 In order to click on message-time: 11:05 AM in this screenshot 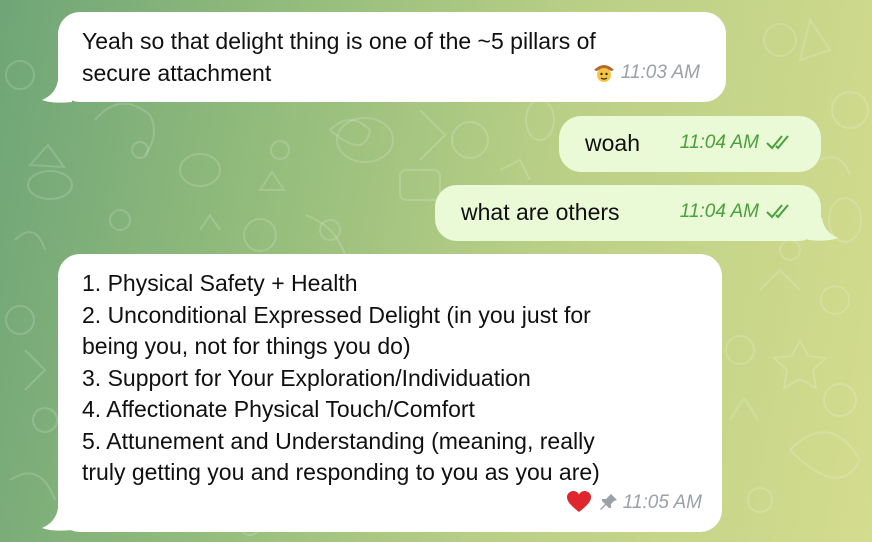, I will do `click(662, 502)`.